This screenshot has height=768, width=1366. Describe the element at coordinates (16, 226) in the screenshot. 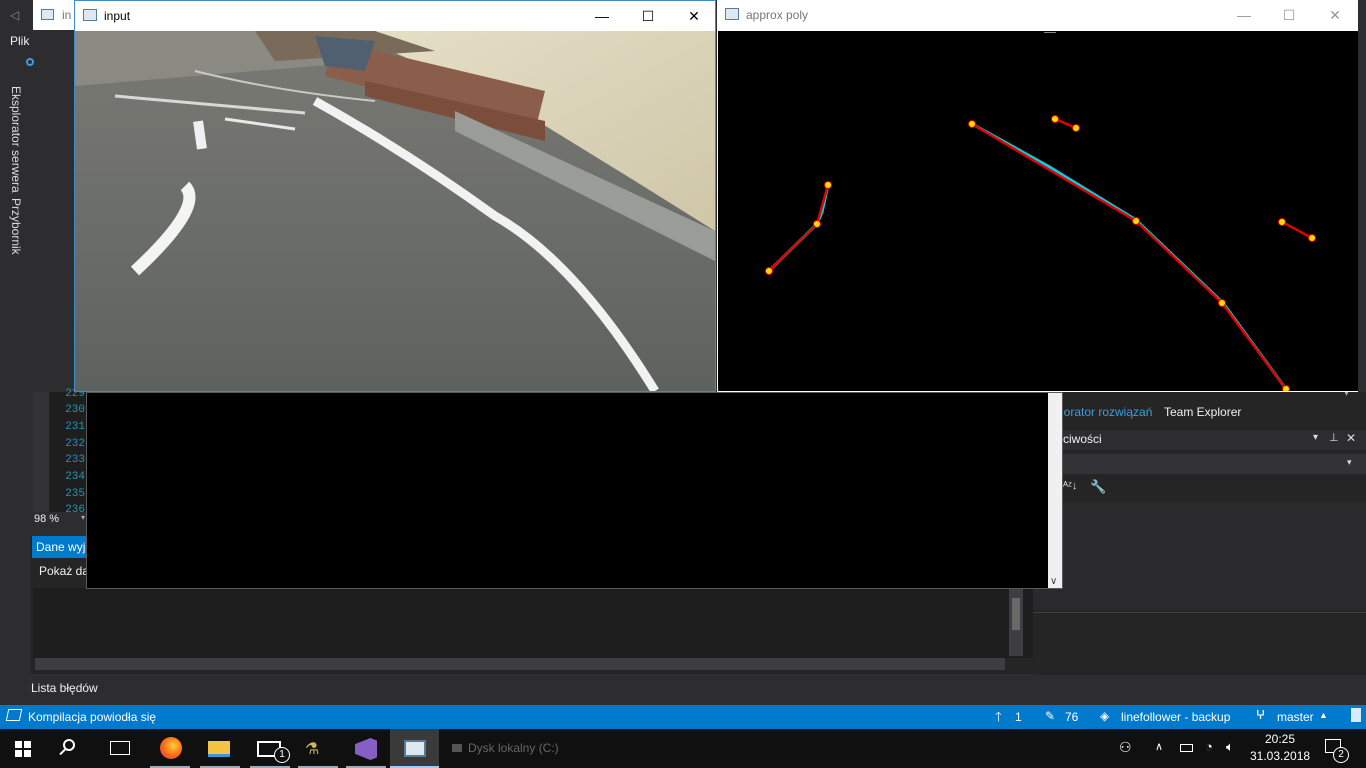

I see `toolbox-tab: Przybornik` at that location.